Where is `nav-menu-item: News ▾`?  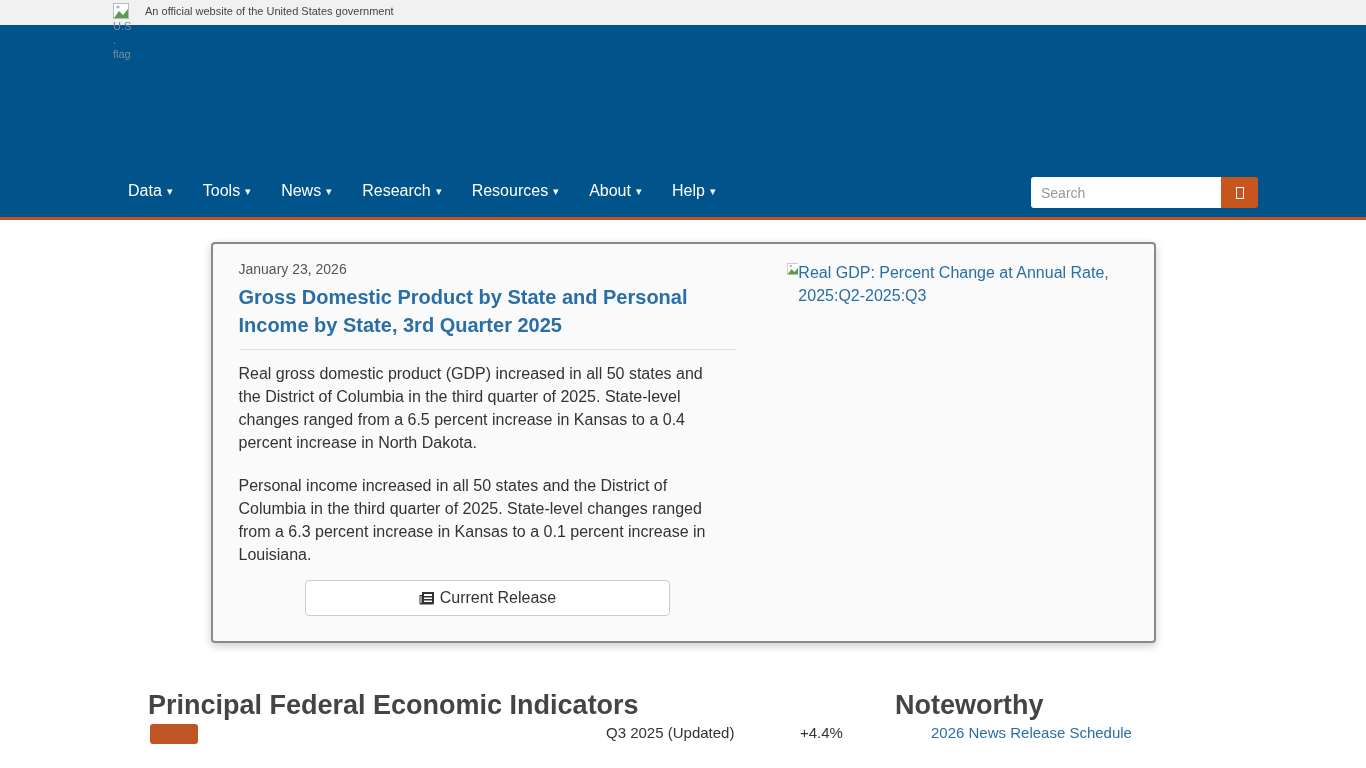
nav-menu-item: News ▾ is located at coordinates (307, 191).